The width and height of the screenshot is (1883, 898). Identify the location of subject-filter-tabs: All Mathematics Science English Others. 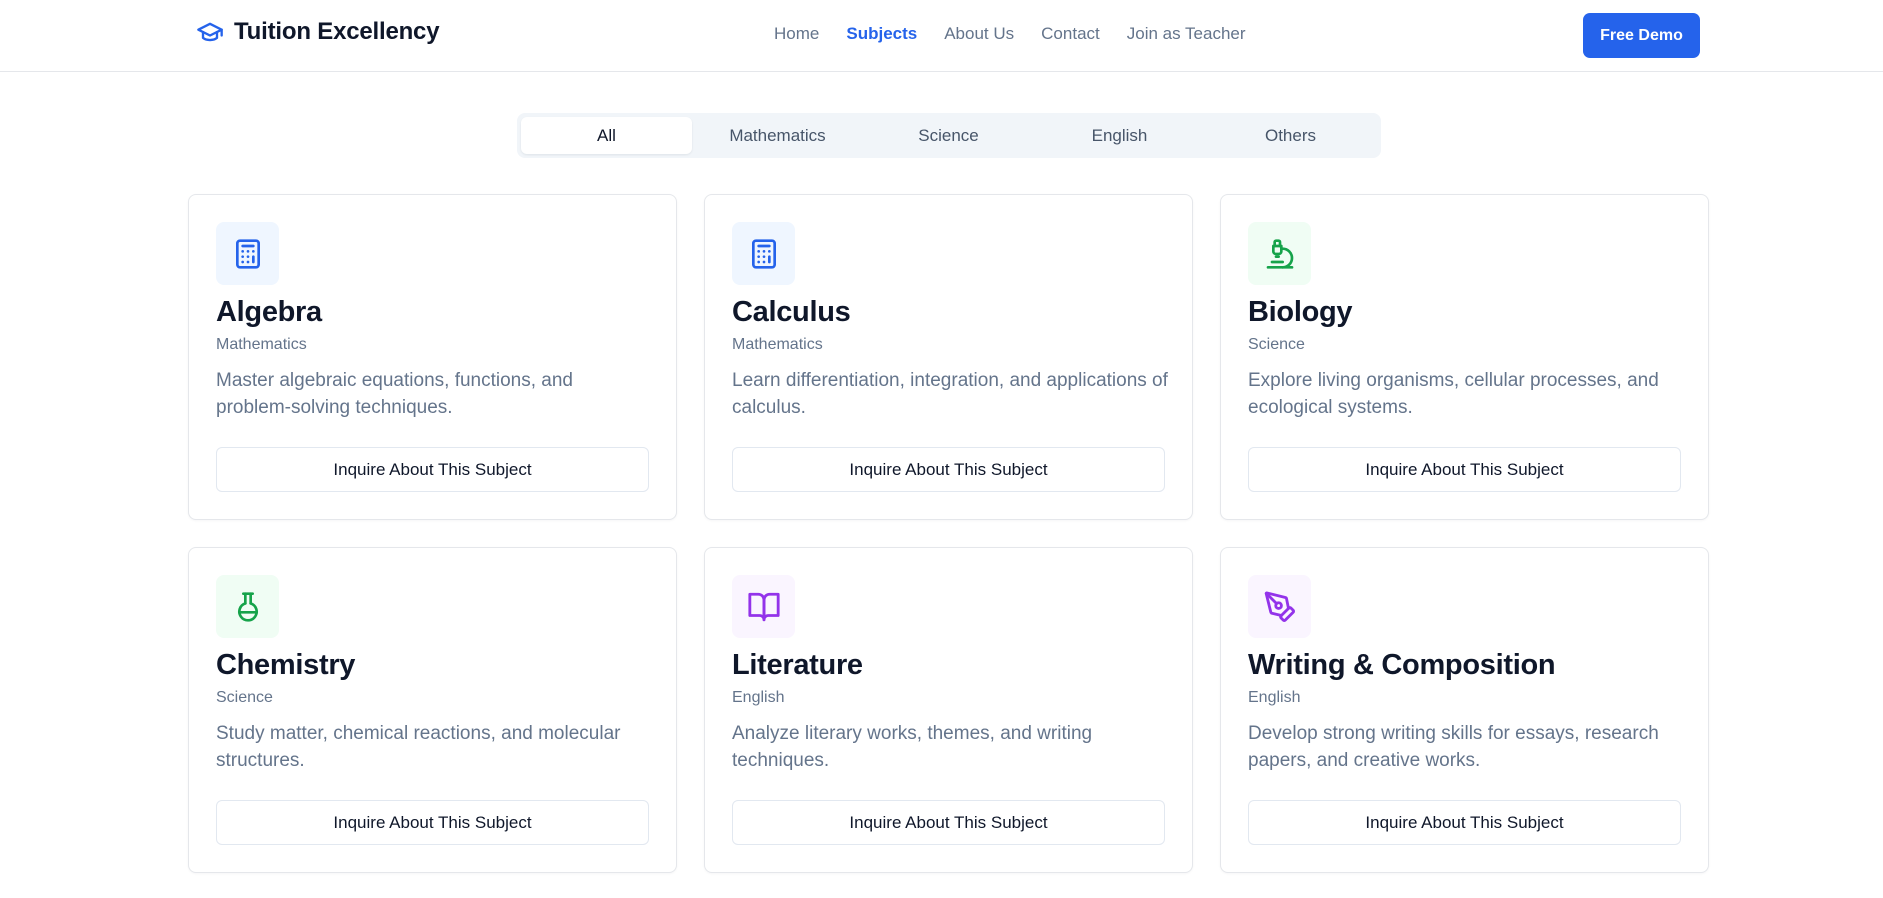
(949, 135).